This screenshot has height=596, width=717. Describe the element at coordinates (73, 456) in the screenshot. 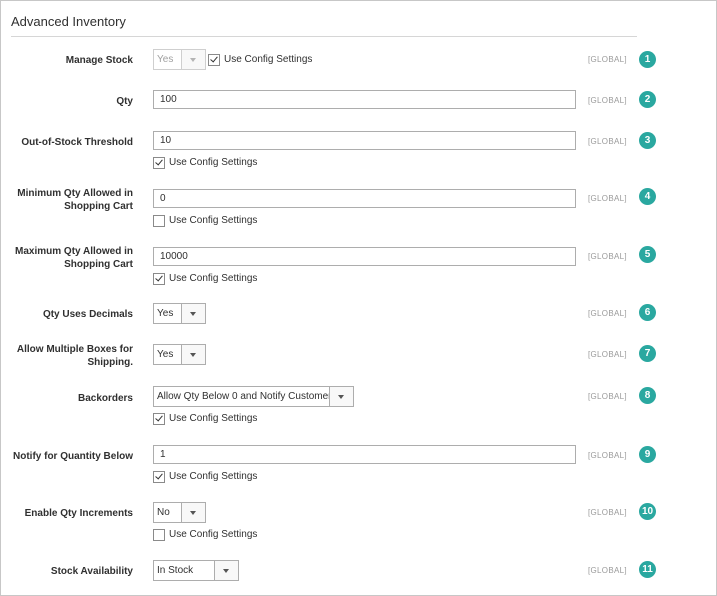

I see `notify-qty-below-label: Notify for Quantity Below` at that location.